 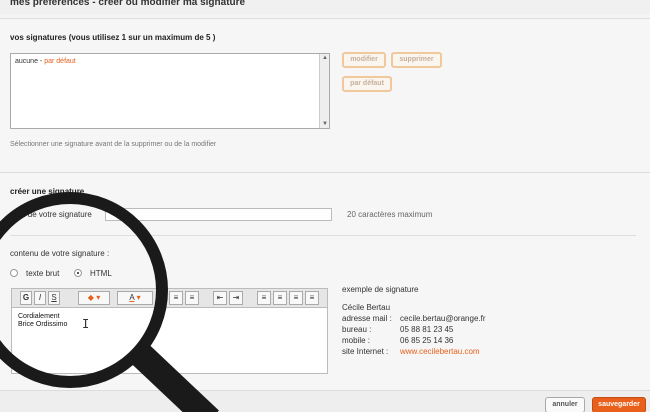 What do you see at coordinates (296, 298) in the screenshot?
I see `align-right-icon: ≡` at bounding box center [296, 298].